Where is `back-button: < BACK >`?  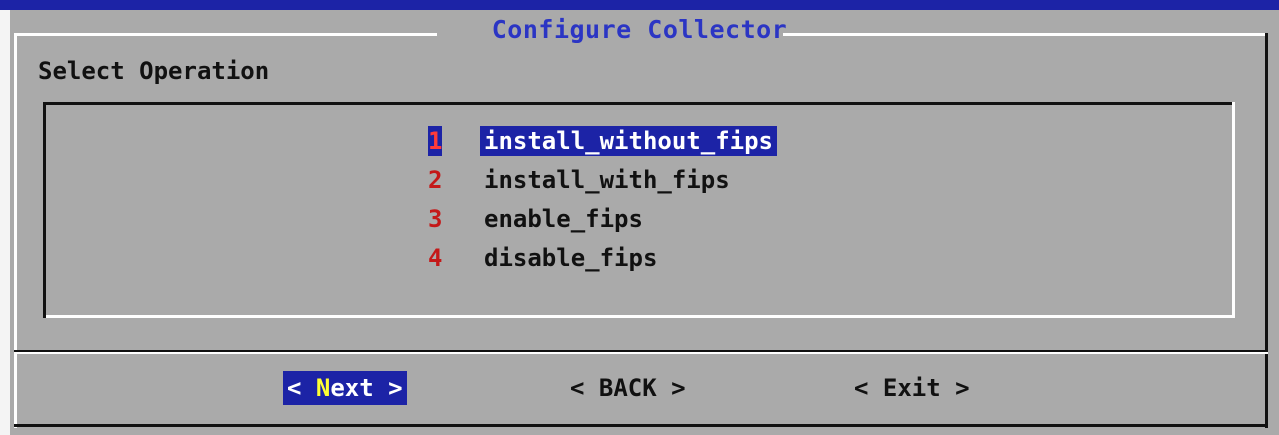
back-button: < BACK > is located at coordinates (628, 388).